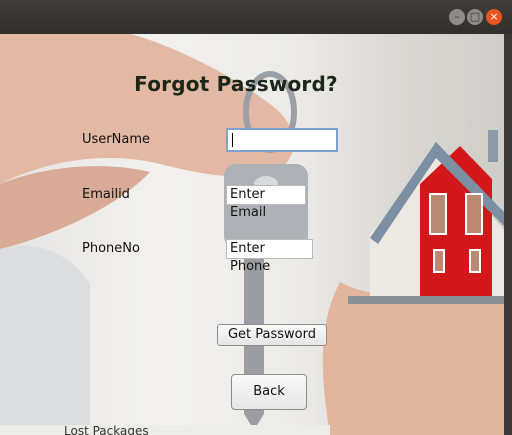  Describe the element at coordinates (111, 248) in the screenshot. I see `phone-label: PhoneNo` at that location.